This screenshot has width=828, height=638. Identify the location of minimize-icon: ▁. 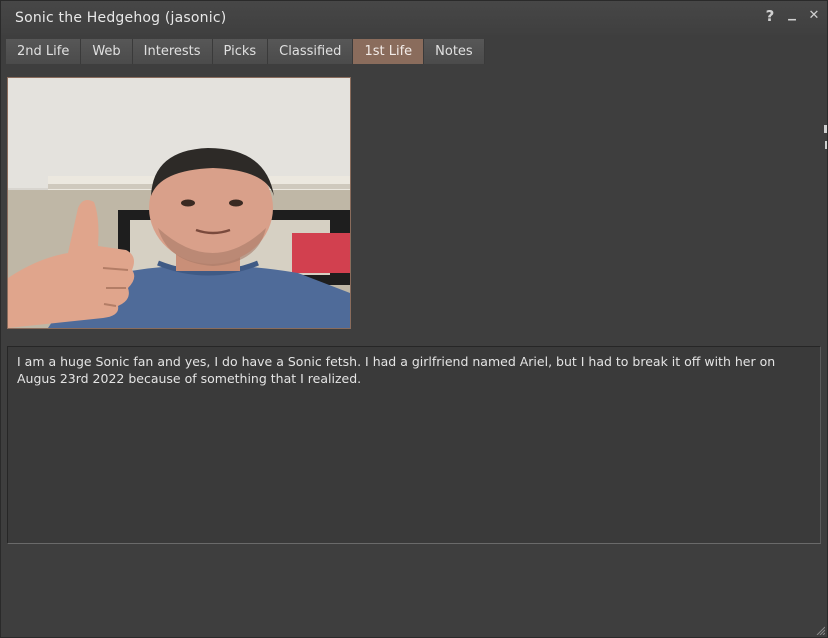
(792, 16).